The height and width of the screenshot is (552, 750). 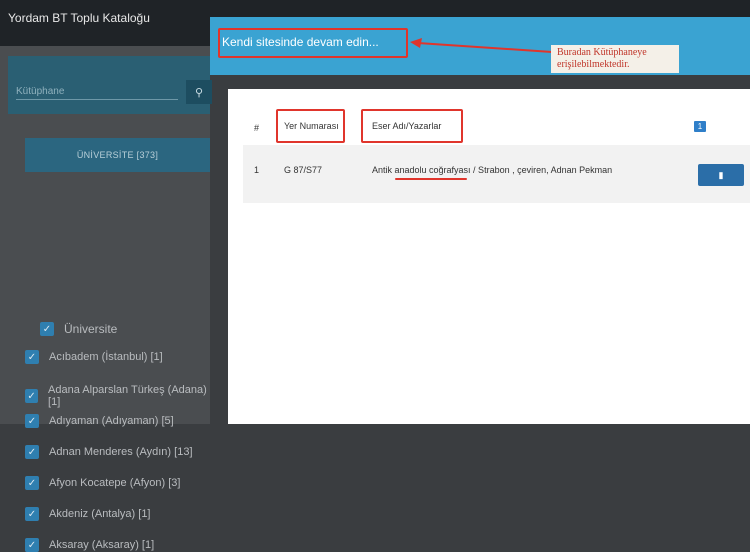 What do you see at coordinates (407, 126) in the screenshot?
I see `column-header-title-authors: Eser Adı/Yazarlar` at bounding box center [407, 126].